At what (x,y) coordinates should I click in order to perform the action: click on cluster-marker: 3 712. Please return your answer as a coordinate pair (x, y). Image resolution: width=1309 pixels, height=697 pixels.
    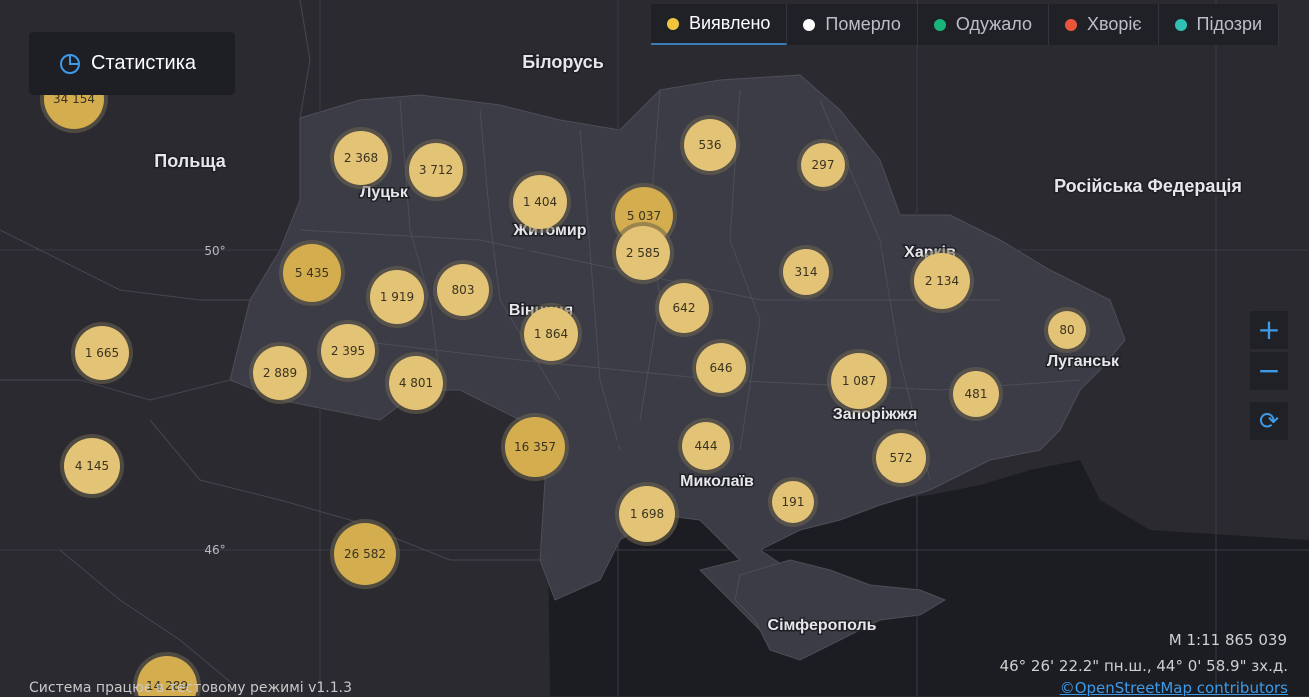
    Looking at the image, I should click on (436, 170).